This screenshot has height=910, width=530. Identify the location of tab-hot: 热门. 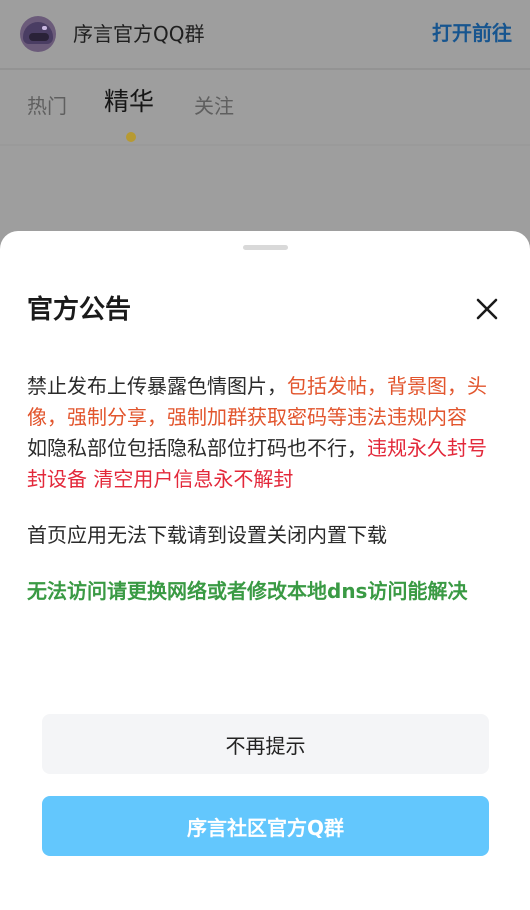
(47, 106).